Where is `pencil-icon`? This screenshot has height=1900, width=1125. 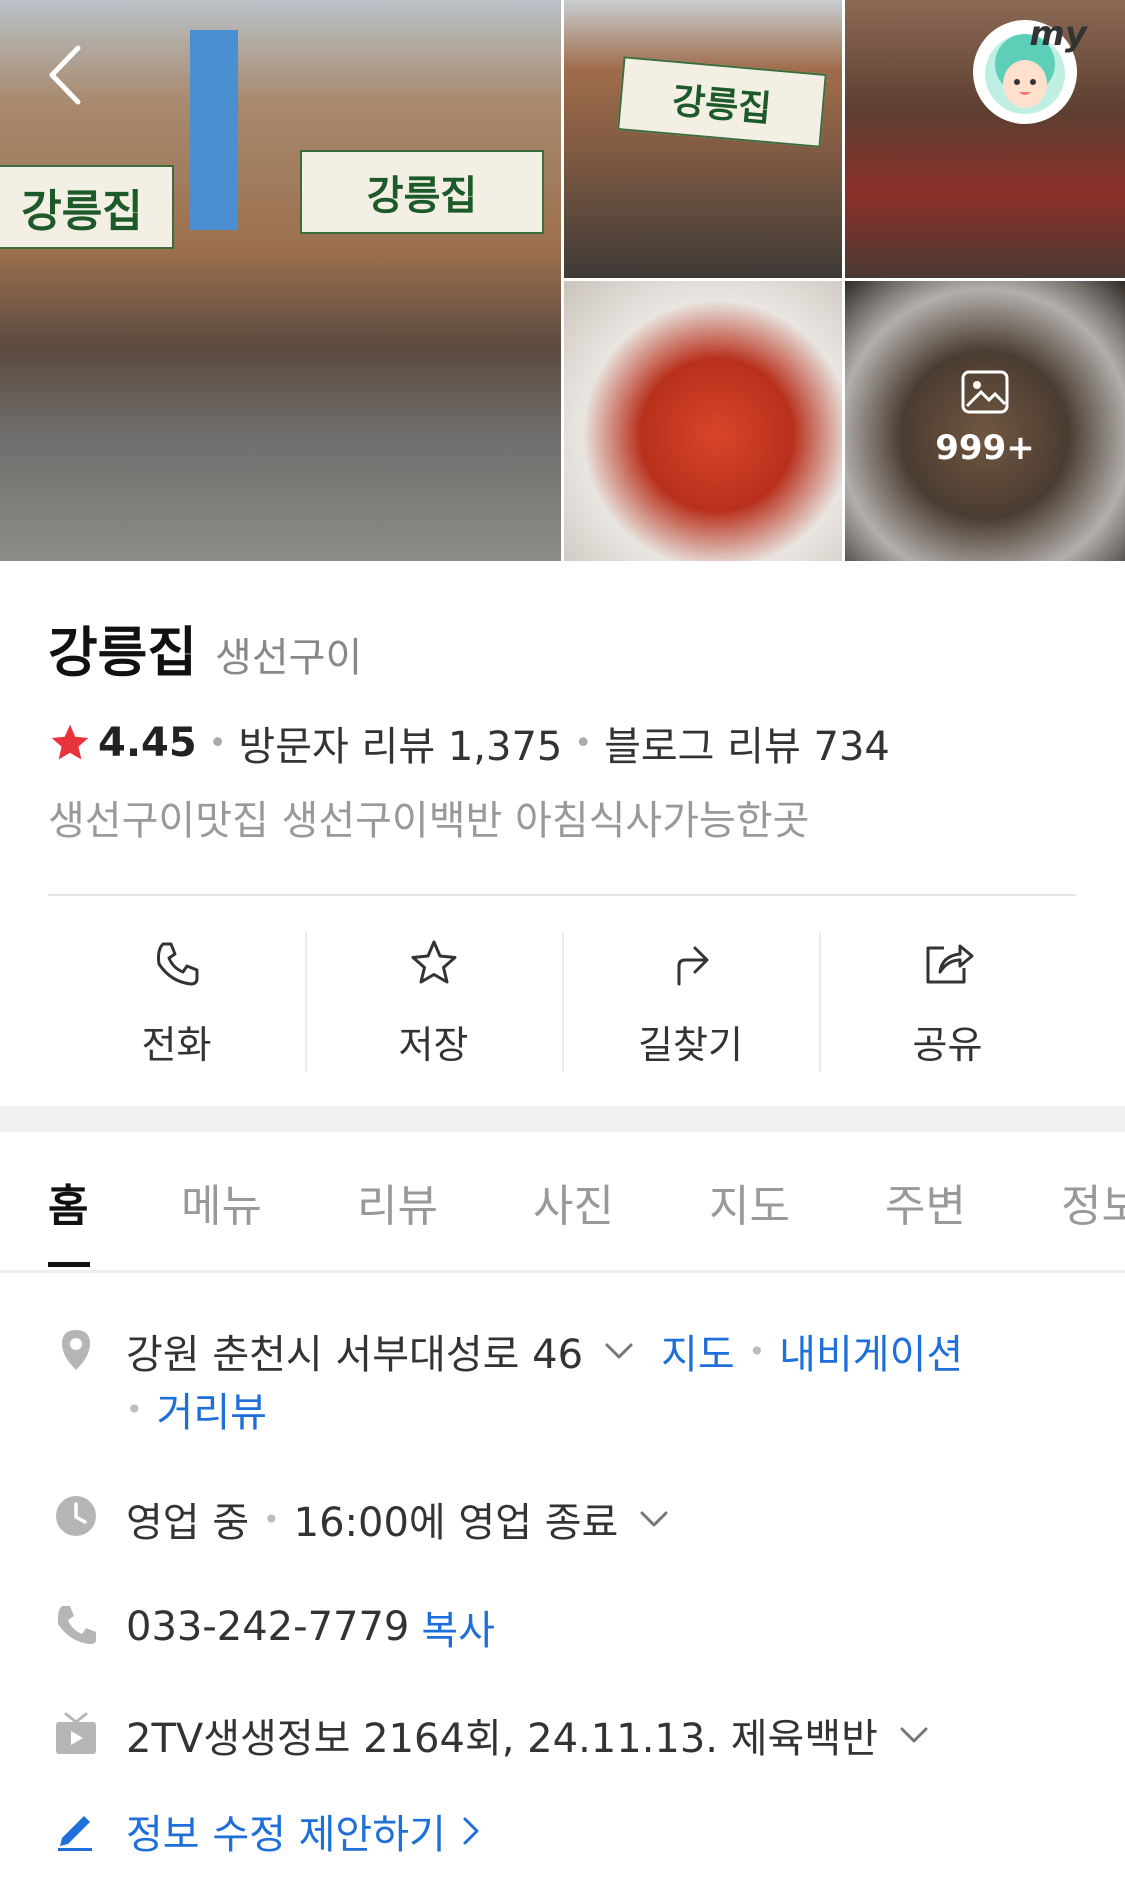
pencil-icon is located at coordinates (75, 1833).